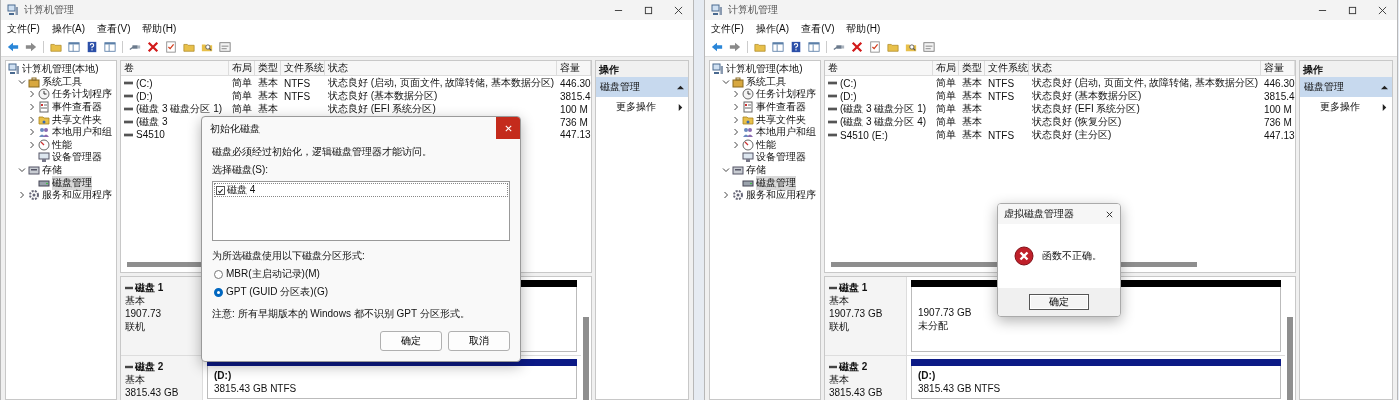 This screenshot has width=1399, height=400. I want to click on tree-item: 设备管理器, so click(765, 157).